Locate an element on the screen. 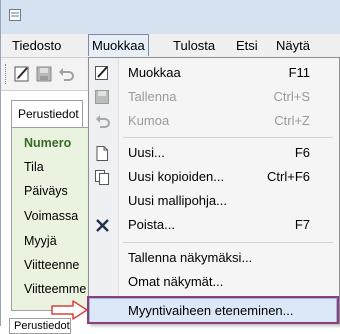  menuitem-shortcut: Ctrl+S is located at coordinates (291, 96).